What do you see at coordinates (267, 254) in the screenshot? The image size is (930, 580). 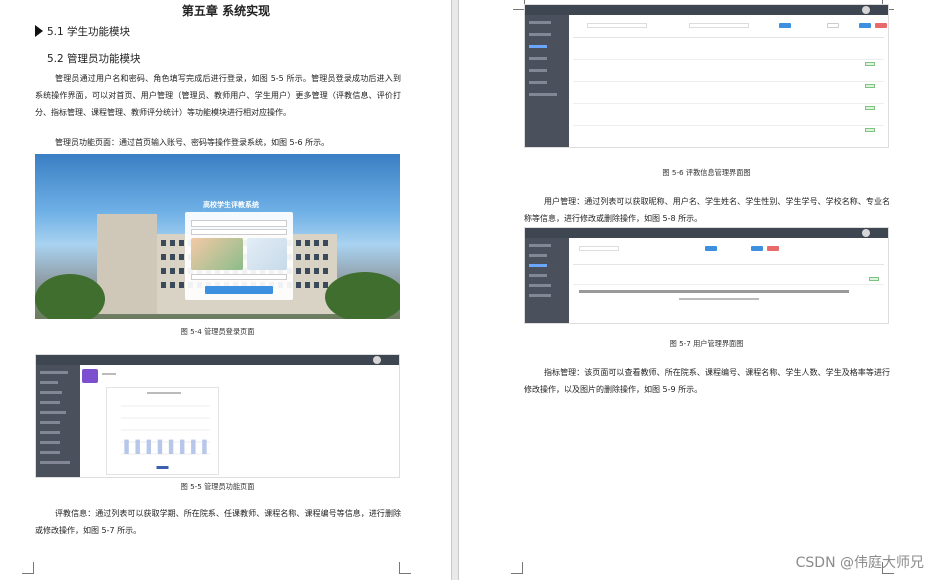 I see `login-illustration-right` at bounding box center [267, 254].